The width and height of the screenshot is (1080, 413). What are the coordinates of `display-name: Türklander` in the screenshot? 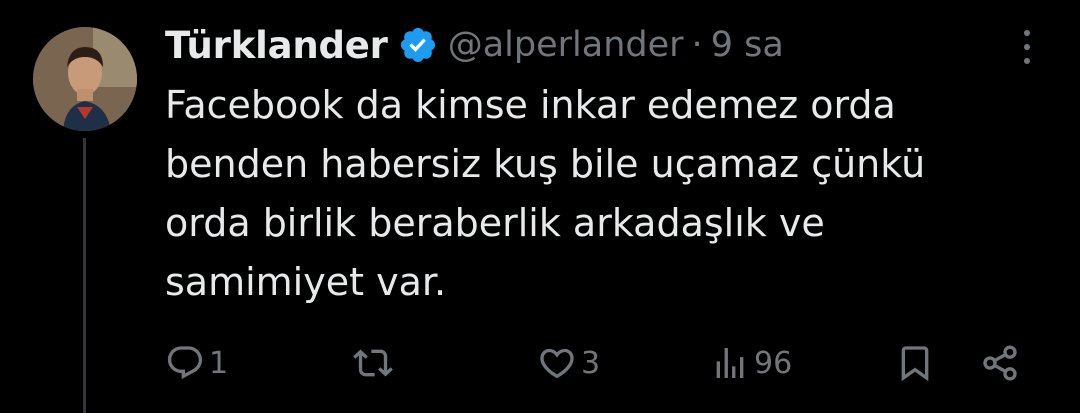 It's located at (276, 45).